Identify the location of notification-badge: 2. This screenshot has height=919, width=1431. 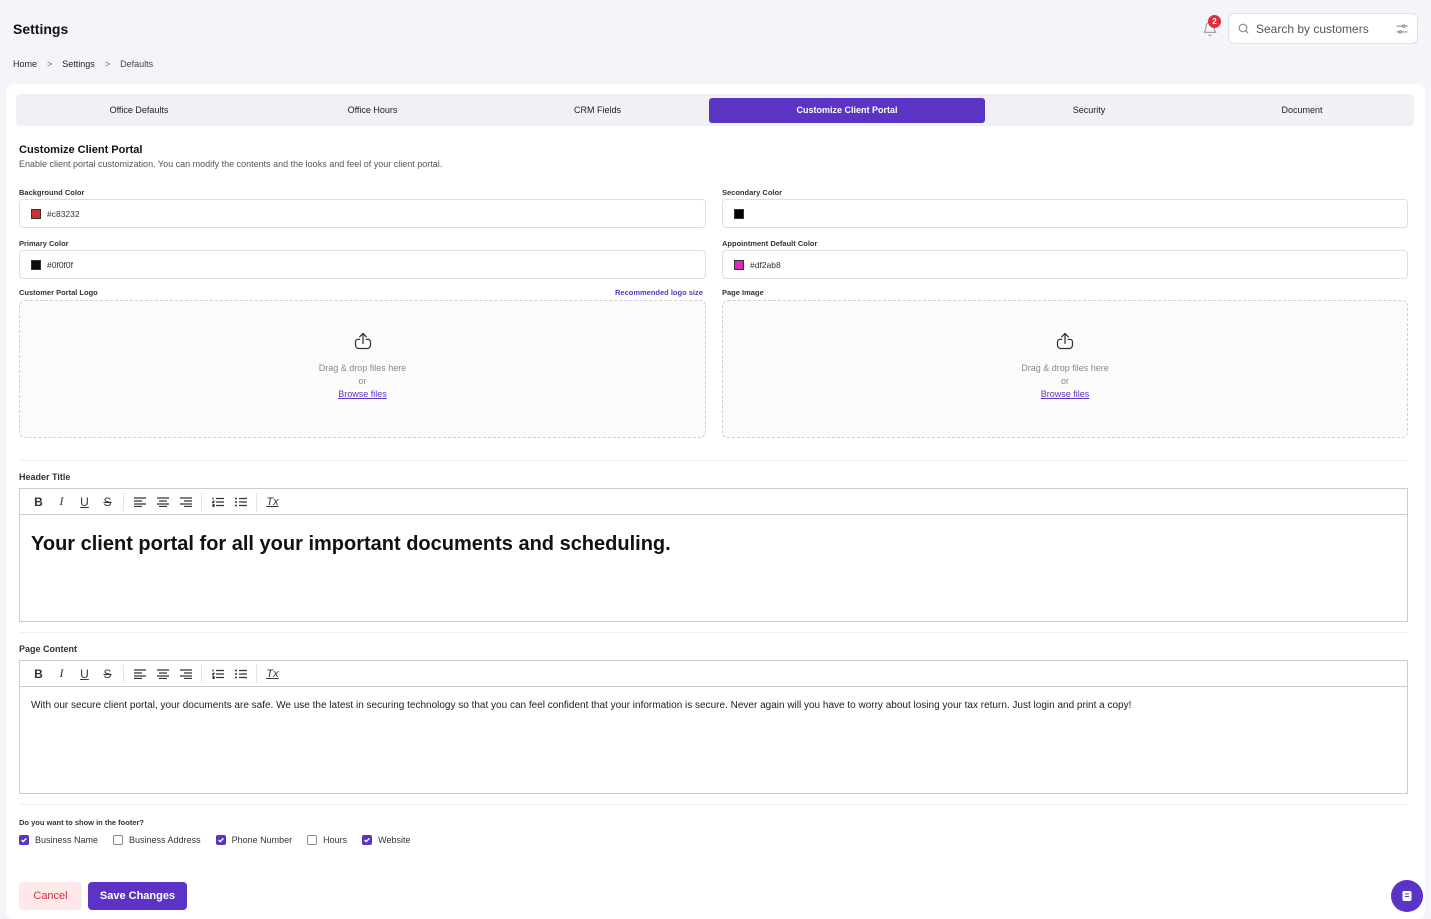
(1214, 21).